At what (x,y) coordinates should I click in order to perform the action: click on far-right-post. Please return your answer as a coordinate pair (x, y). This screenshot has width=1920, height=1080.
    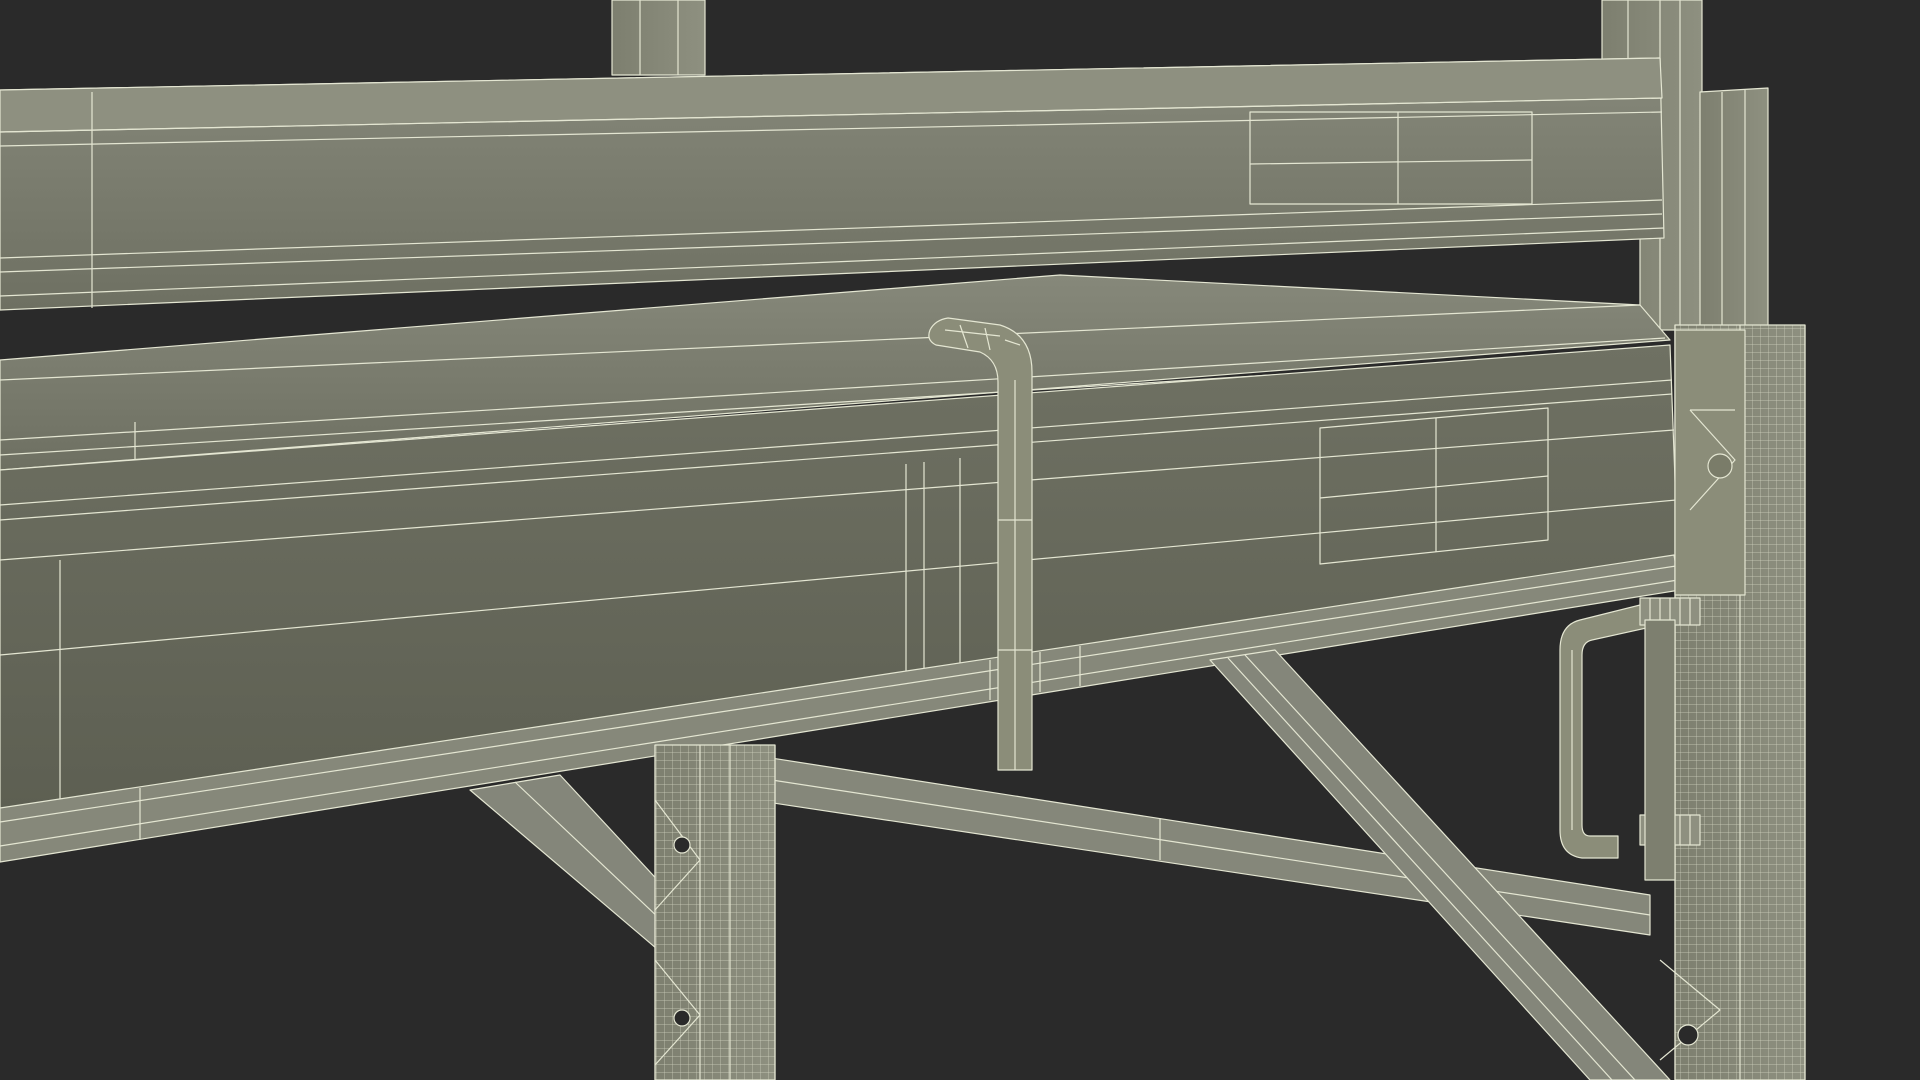
    Looking at the image, I should click on (1734, 209).